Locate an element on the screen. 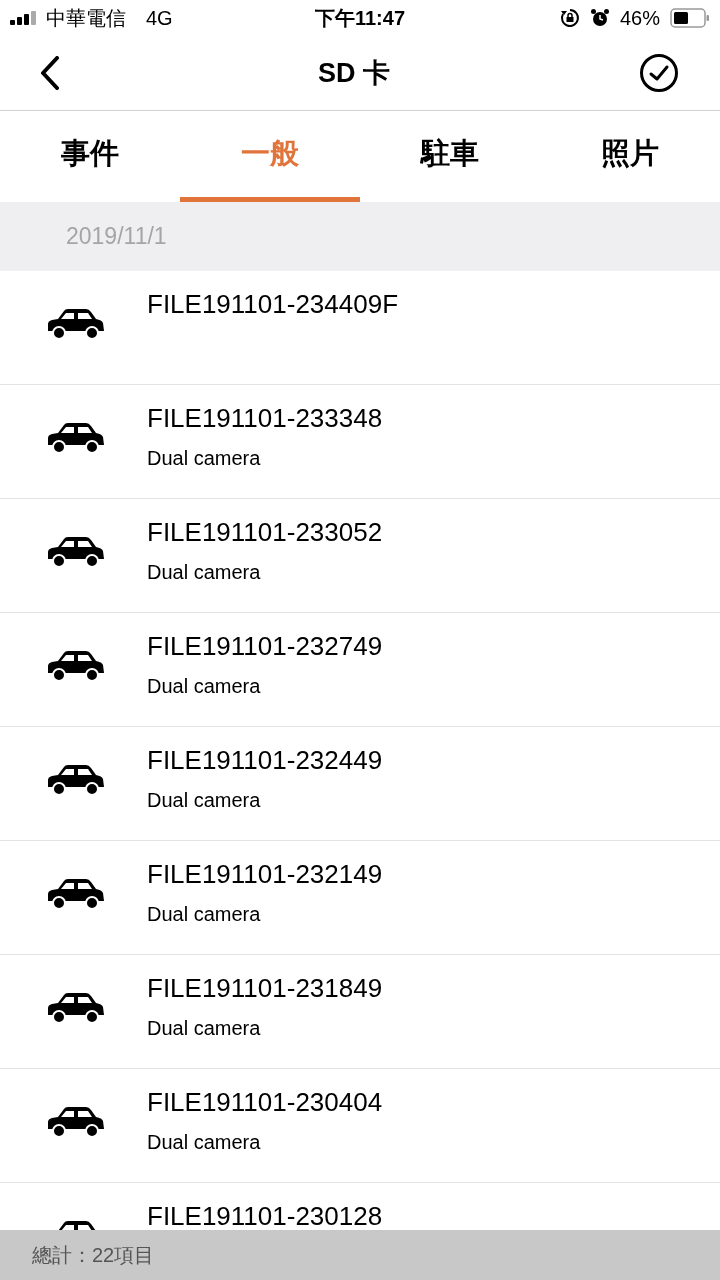 Image resolution: width=720 pixels, height=1280 pixels. confirm-button is located at coordinates (659, 73).